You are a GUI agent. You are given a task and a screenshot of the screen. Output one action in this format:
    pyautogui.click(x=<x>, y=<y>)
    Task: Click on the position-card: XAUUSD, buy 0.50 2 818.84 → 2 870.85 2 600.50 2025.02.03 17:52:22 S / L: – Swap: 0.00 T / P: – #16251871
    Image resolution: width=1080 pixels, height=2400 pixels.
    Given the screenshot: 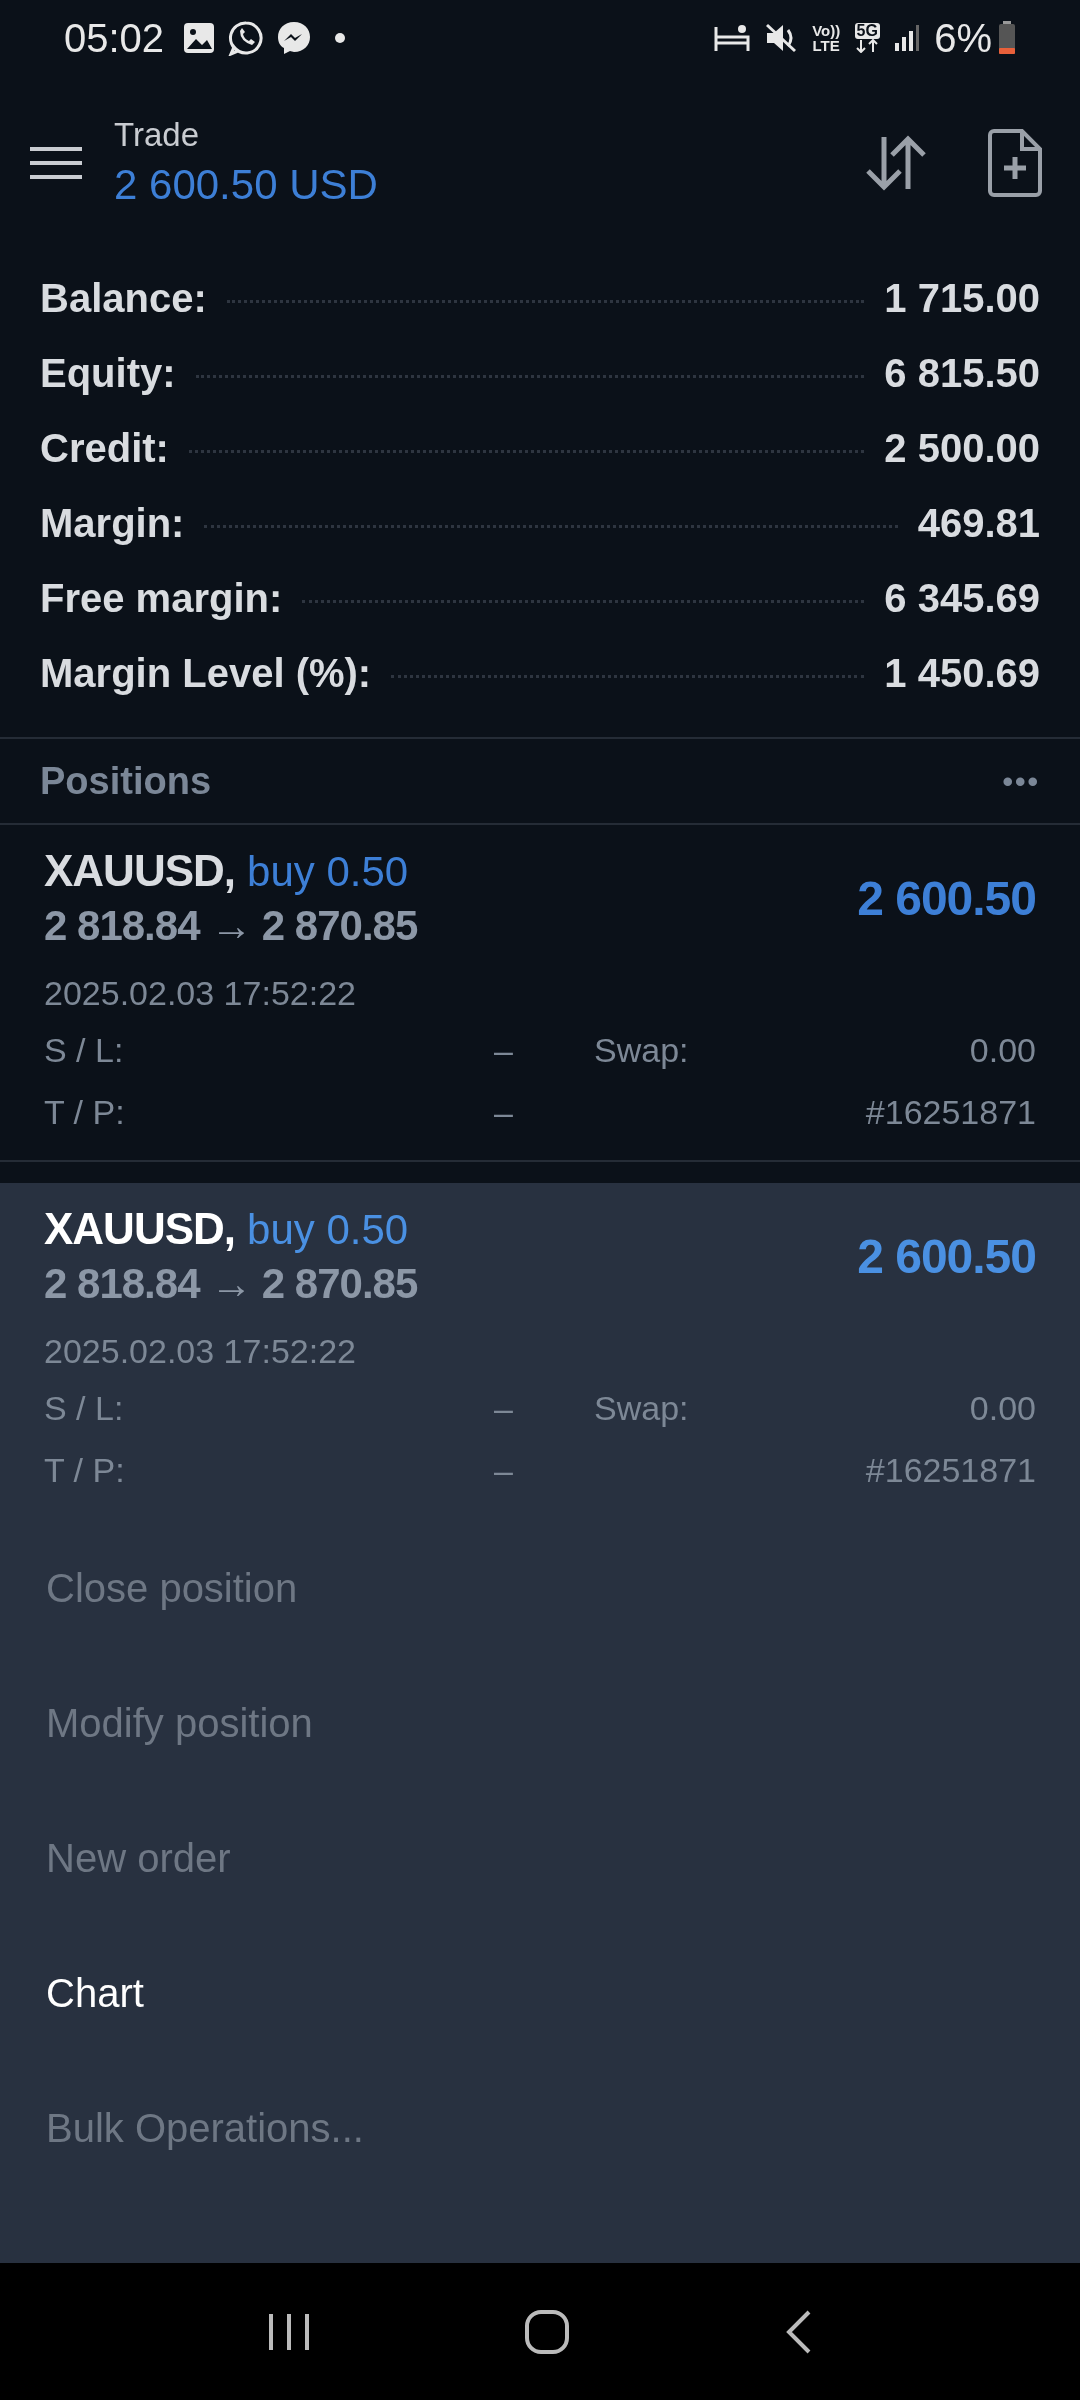 What is the action you would take?
    pyautogui.click(x=540, y=1351)
    